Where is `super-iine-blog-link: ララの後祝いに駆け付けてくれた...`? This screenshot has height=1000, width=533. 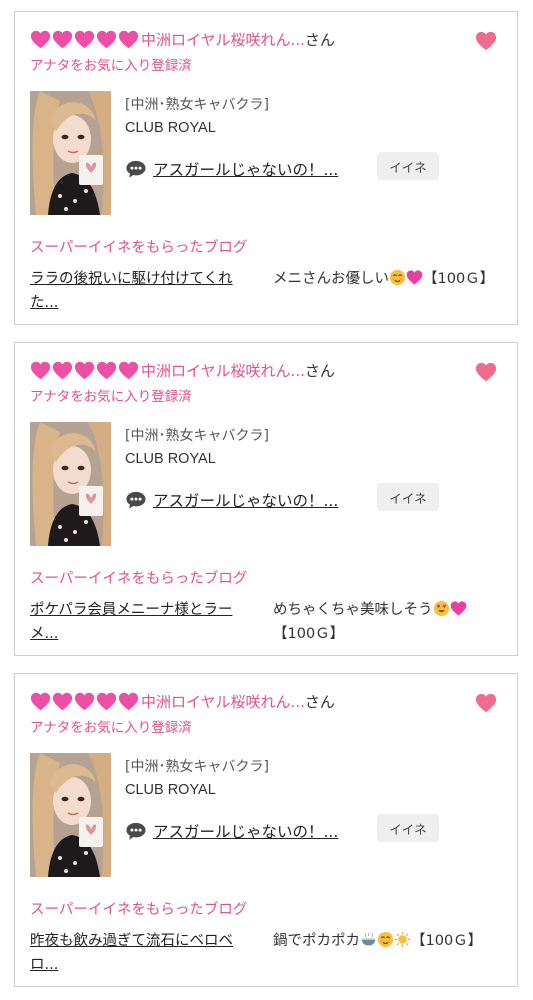 super-iine-blog-link: ララの後祝いに駆け付けてくれた... is located at coordinates (143, 291).